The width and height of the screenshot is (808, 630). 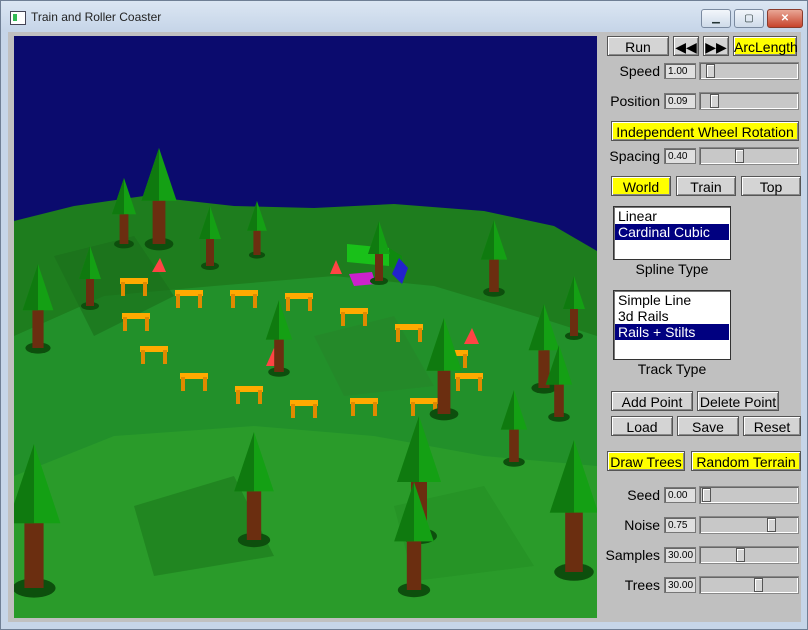 I want to click on speed-slider-thumb, so click(x=711, y=71).